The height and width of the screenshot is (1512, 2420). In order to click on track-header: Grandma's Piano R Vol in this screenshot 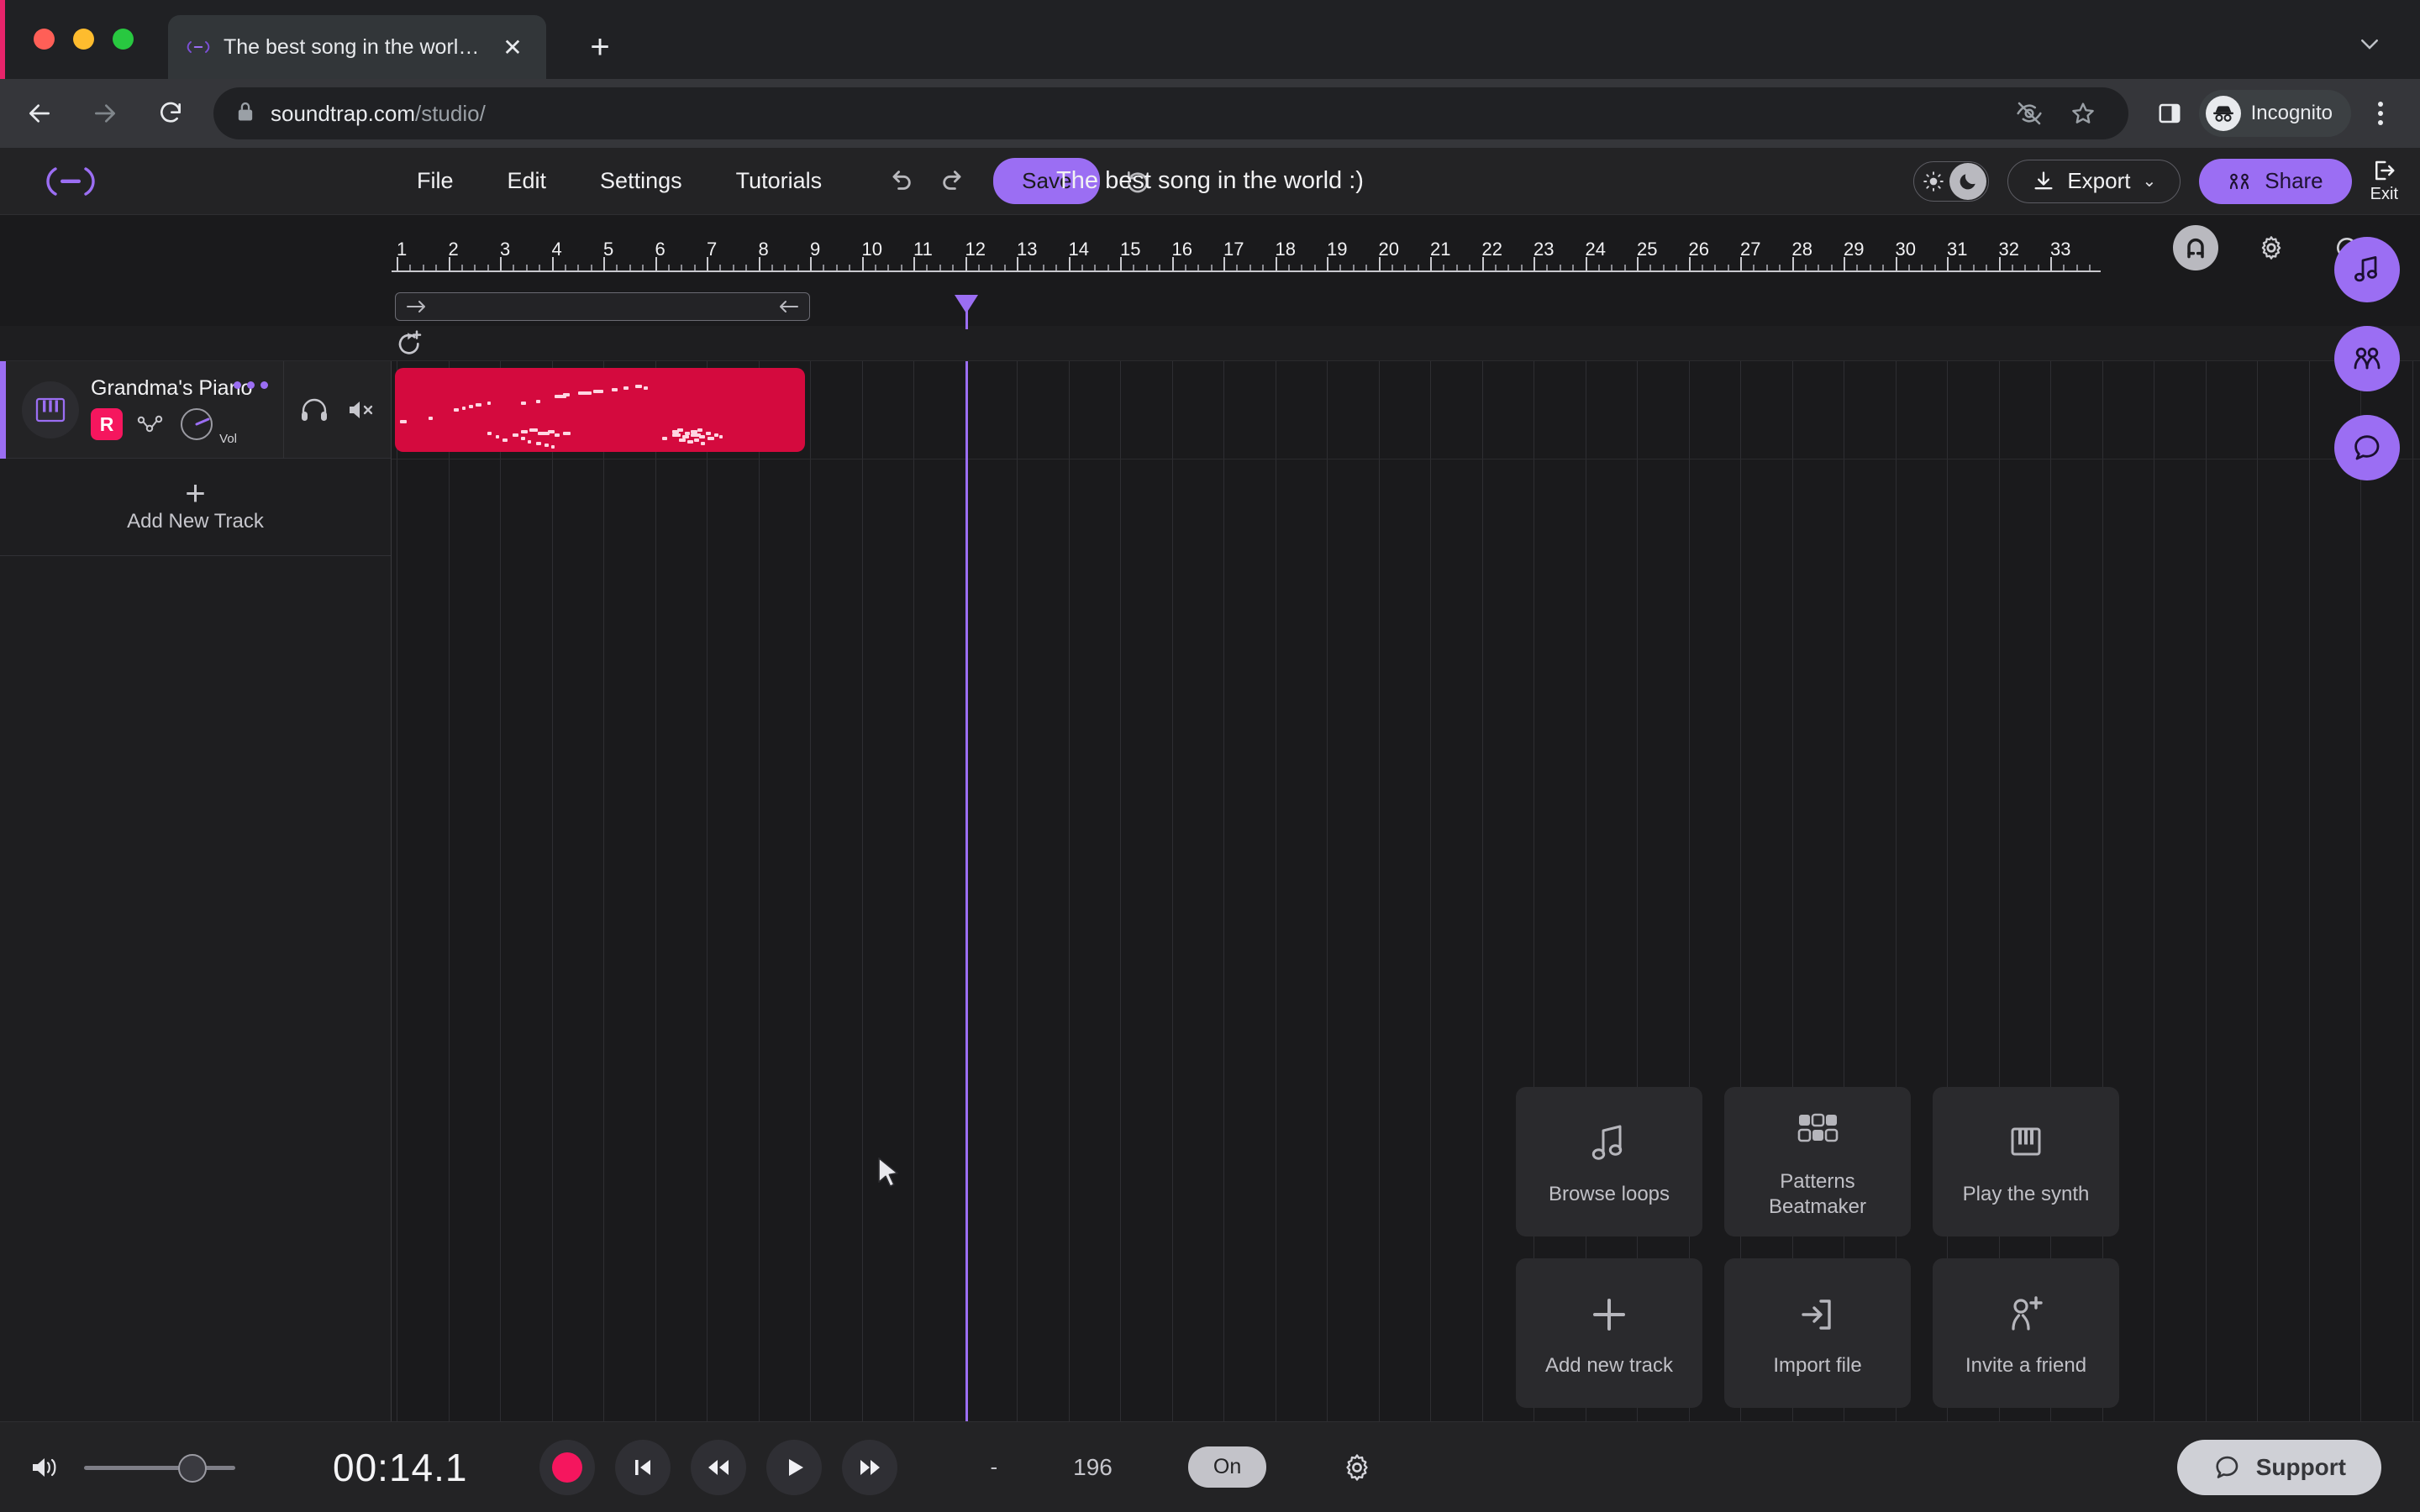, I will do `click(195, 409)`.